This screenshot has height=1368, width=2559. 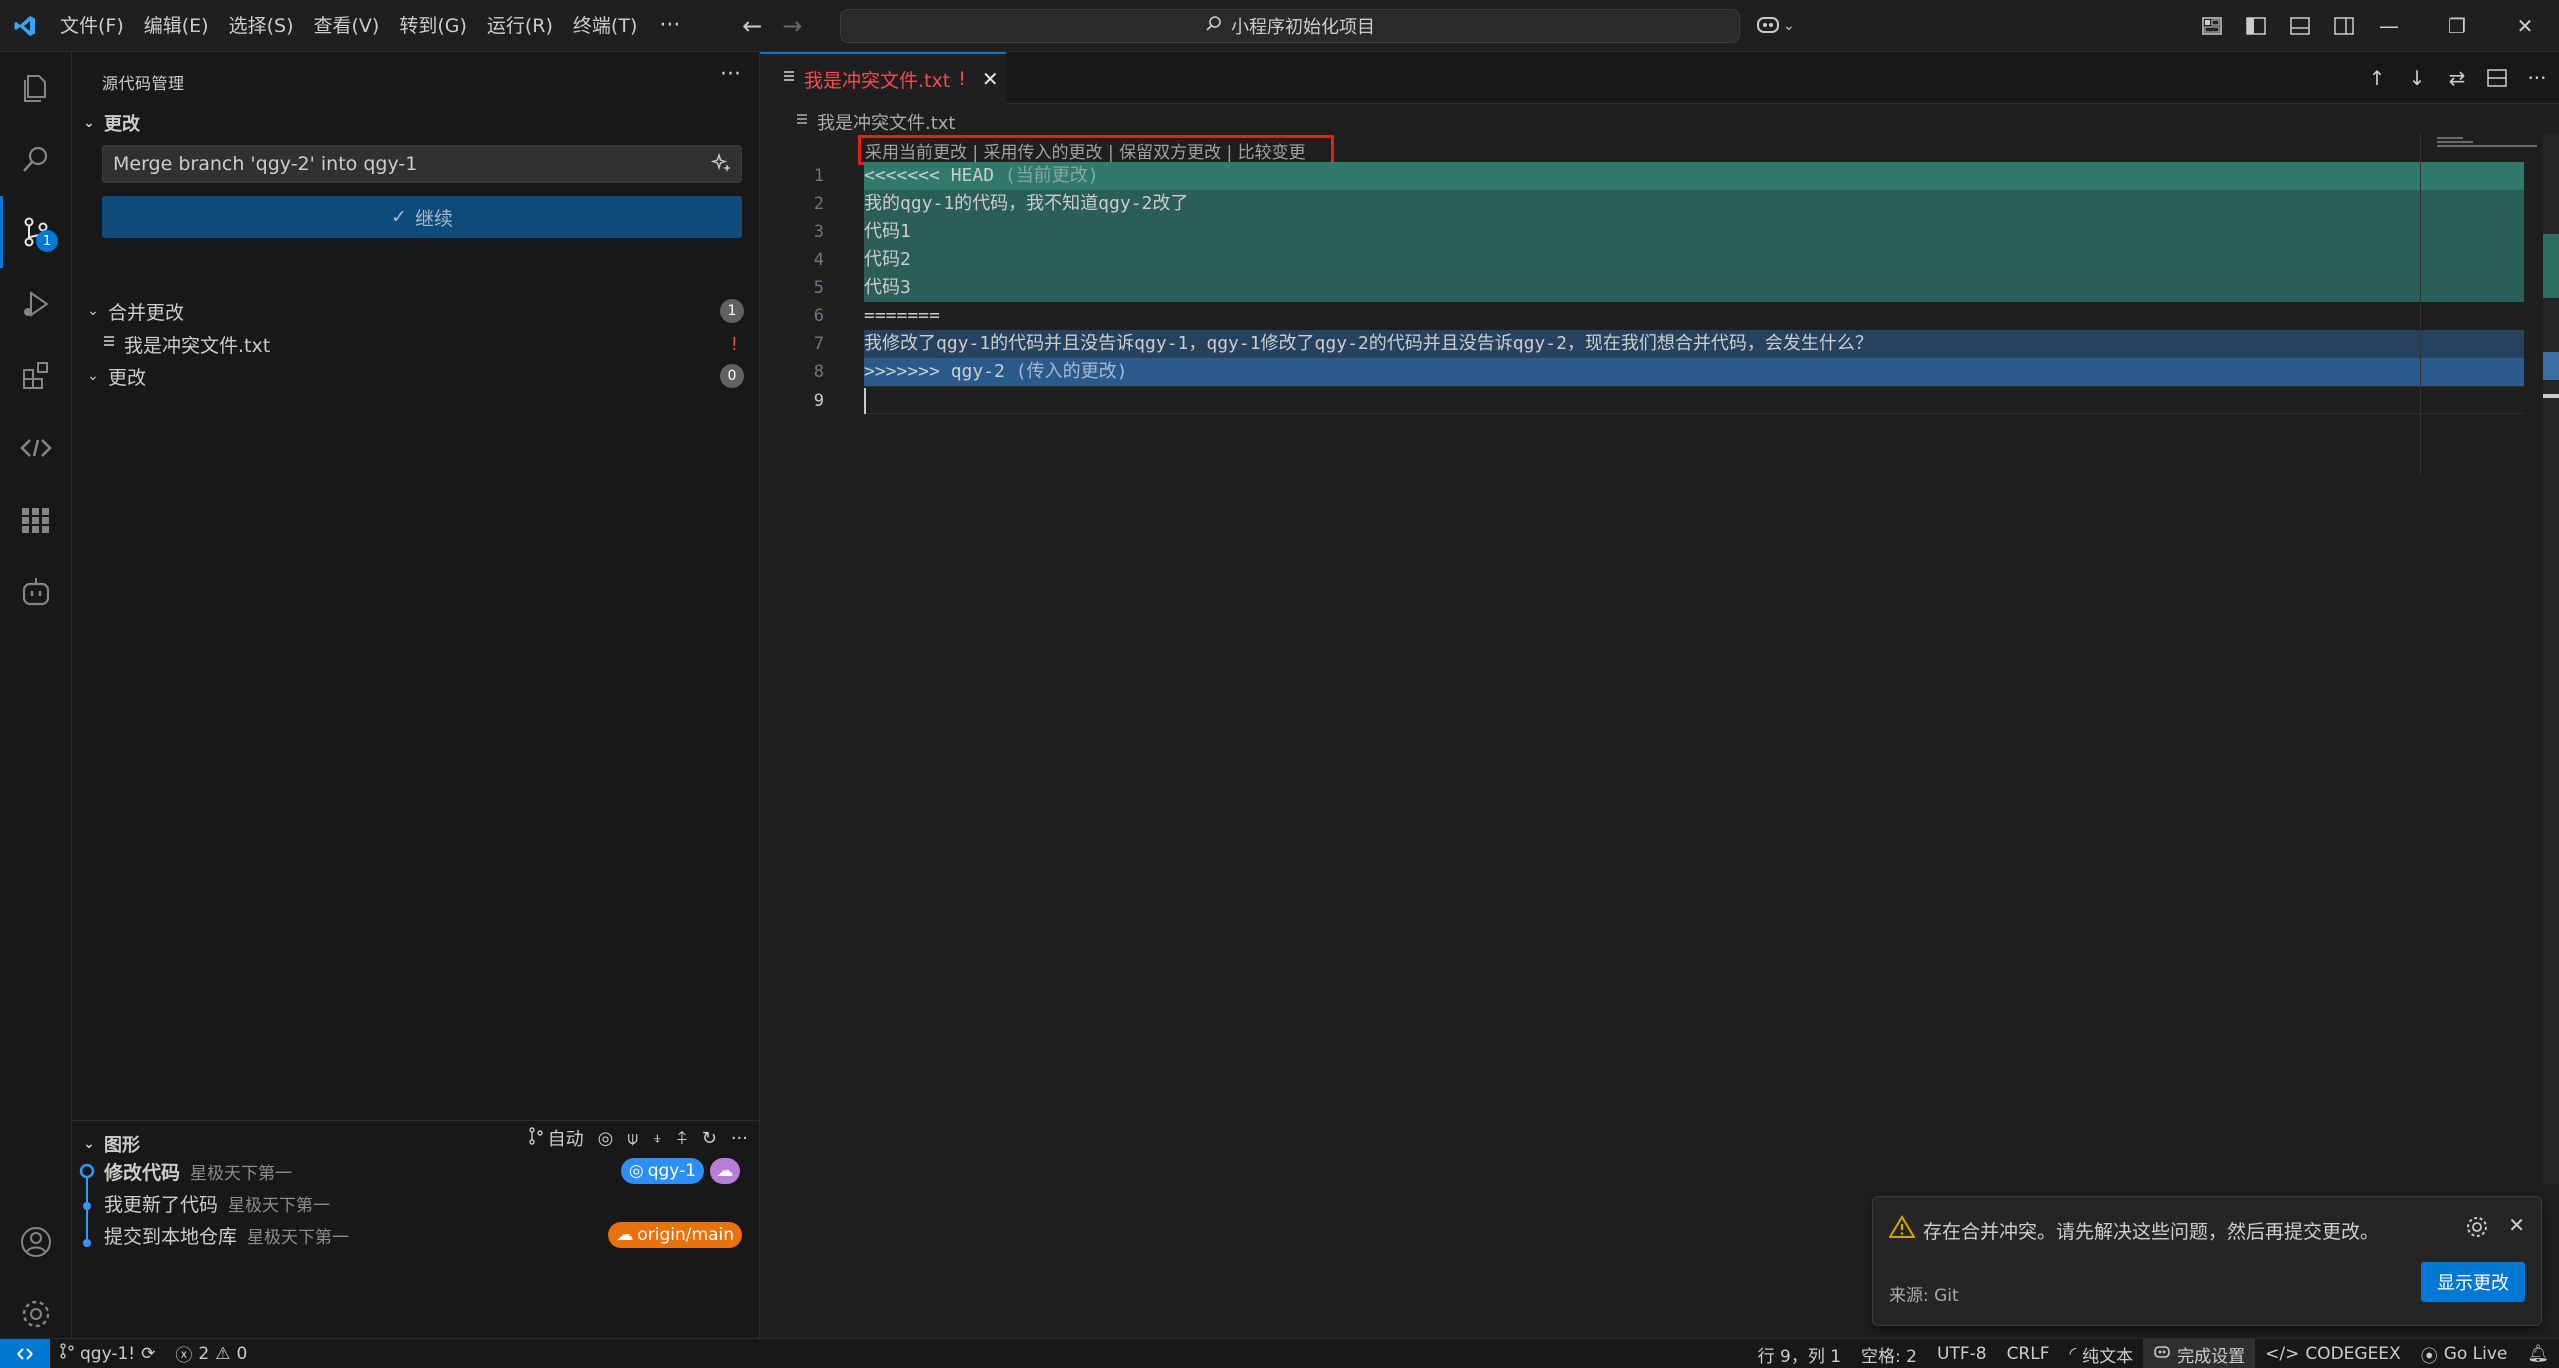 What do you see at coordinates (2516, 1225) in the screenshot?
I see `notification-close-icon: ✕` at bounding box center [2516, 1225].